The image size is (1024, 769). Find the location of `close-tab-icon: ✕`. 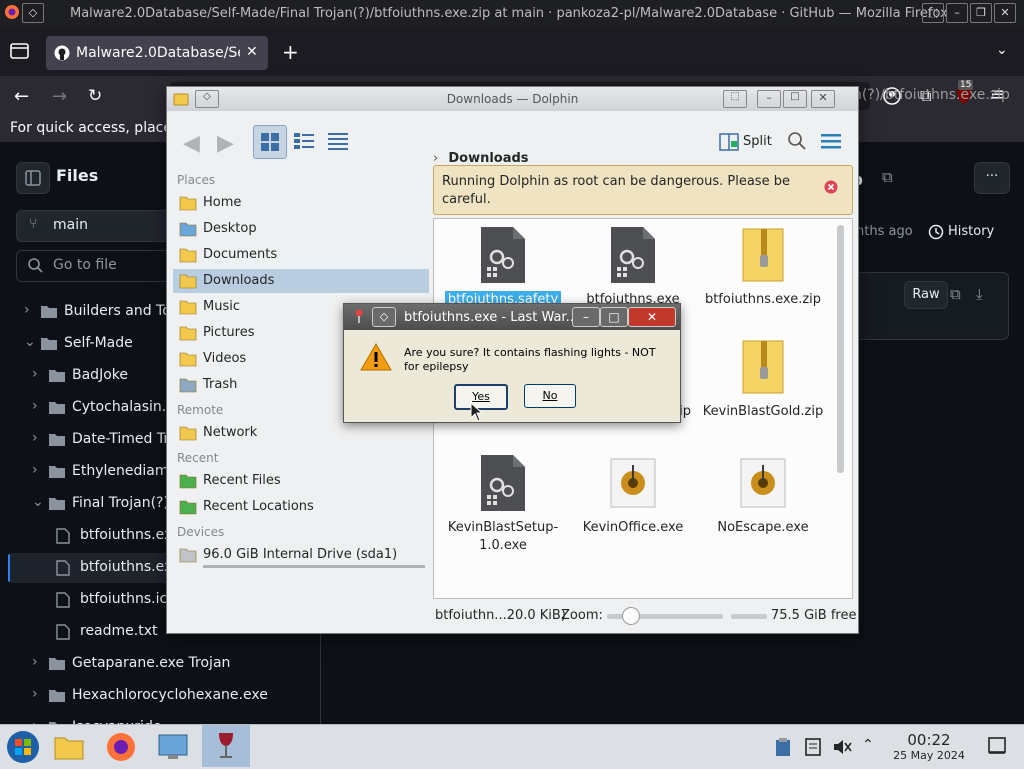

close-tab-icon: ✕ is located at coordinates (252, 52).